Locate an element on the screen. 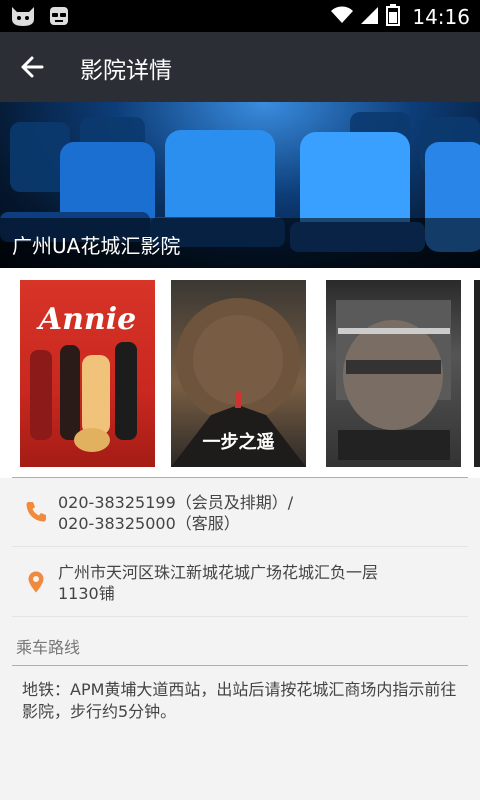 Image resolution: width=480 pixels, height=800 pixels. app-bar: 影院详情 is located at coordinates (240, 67).